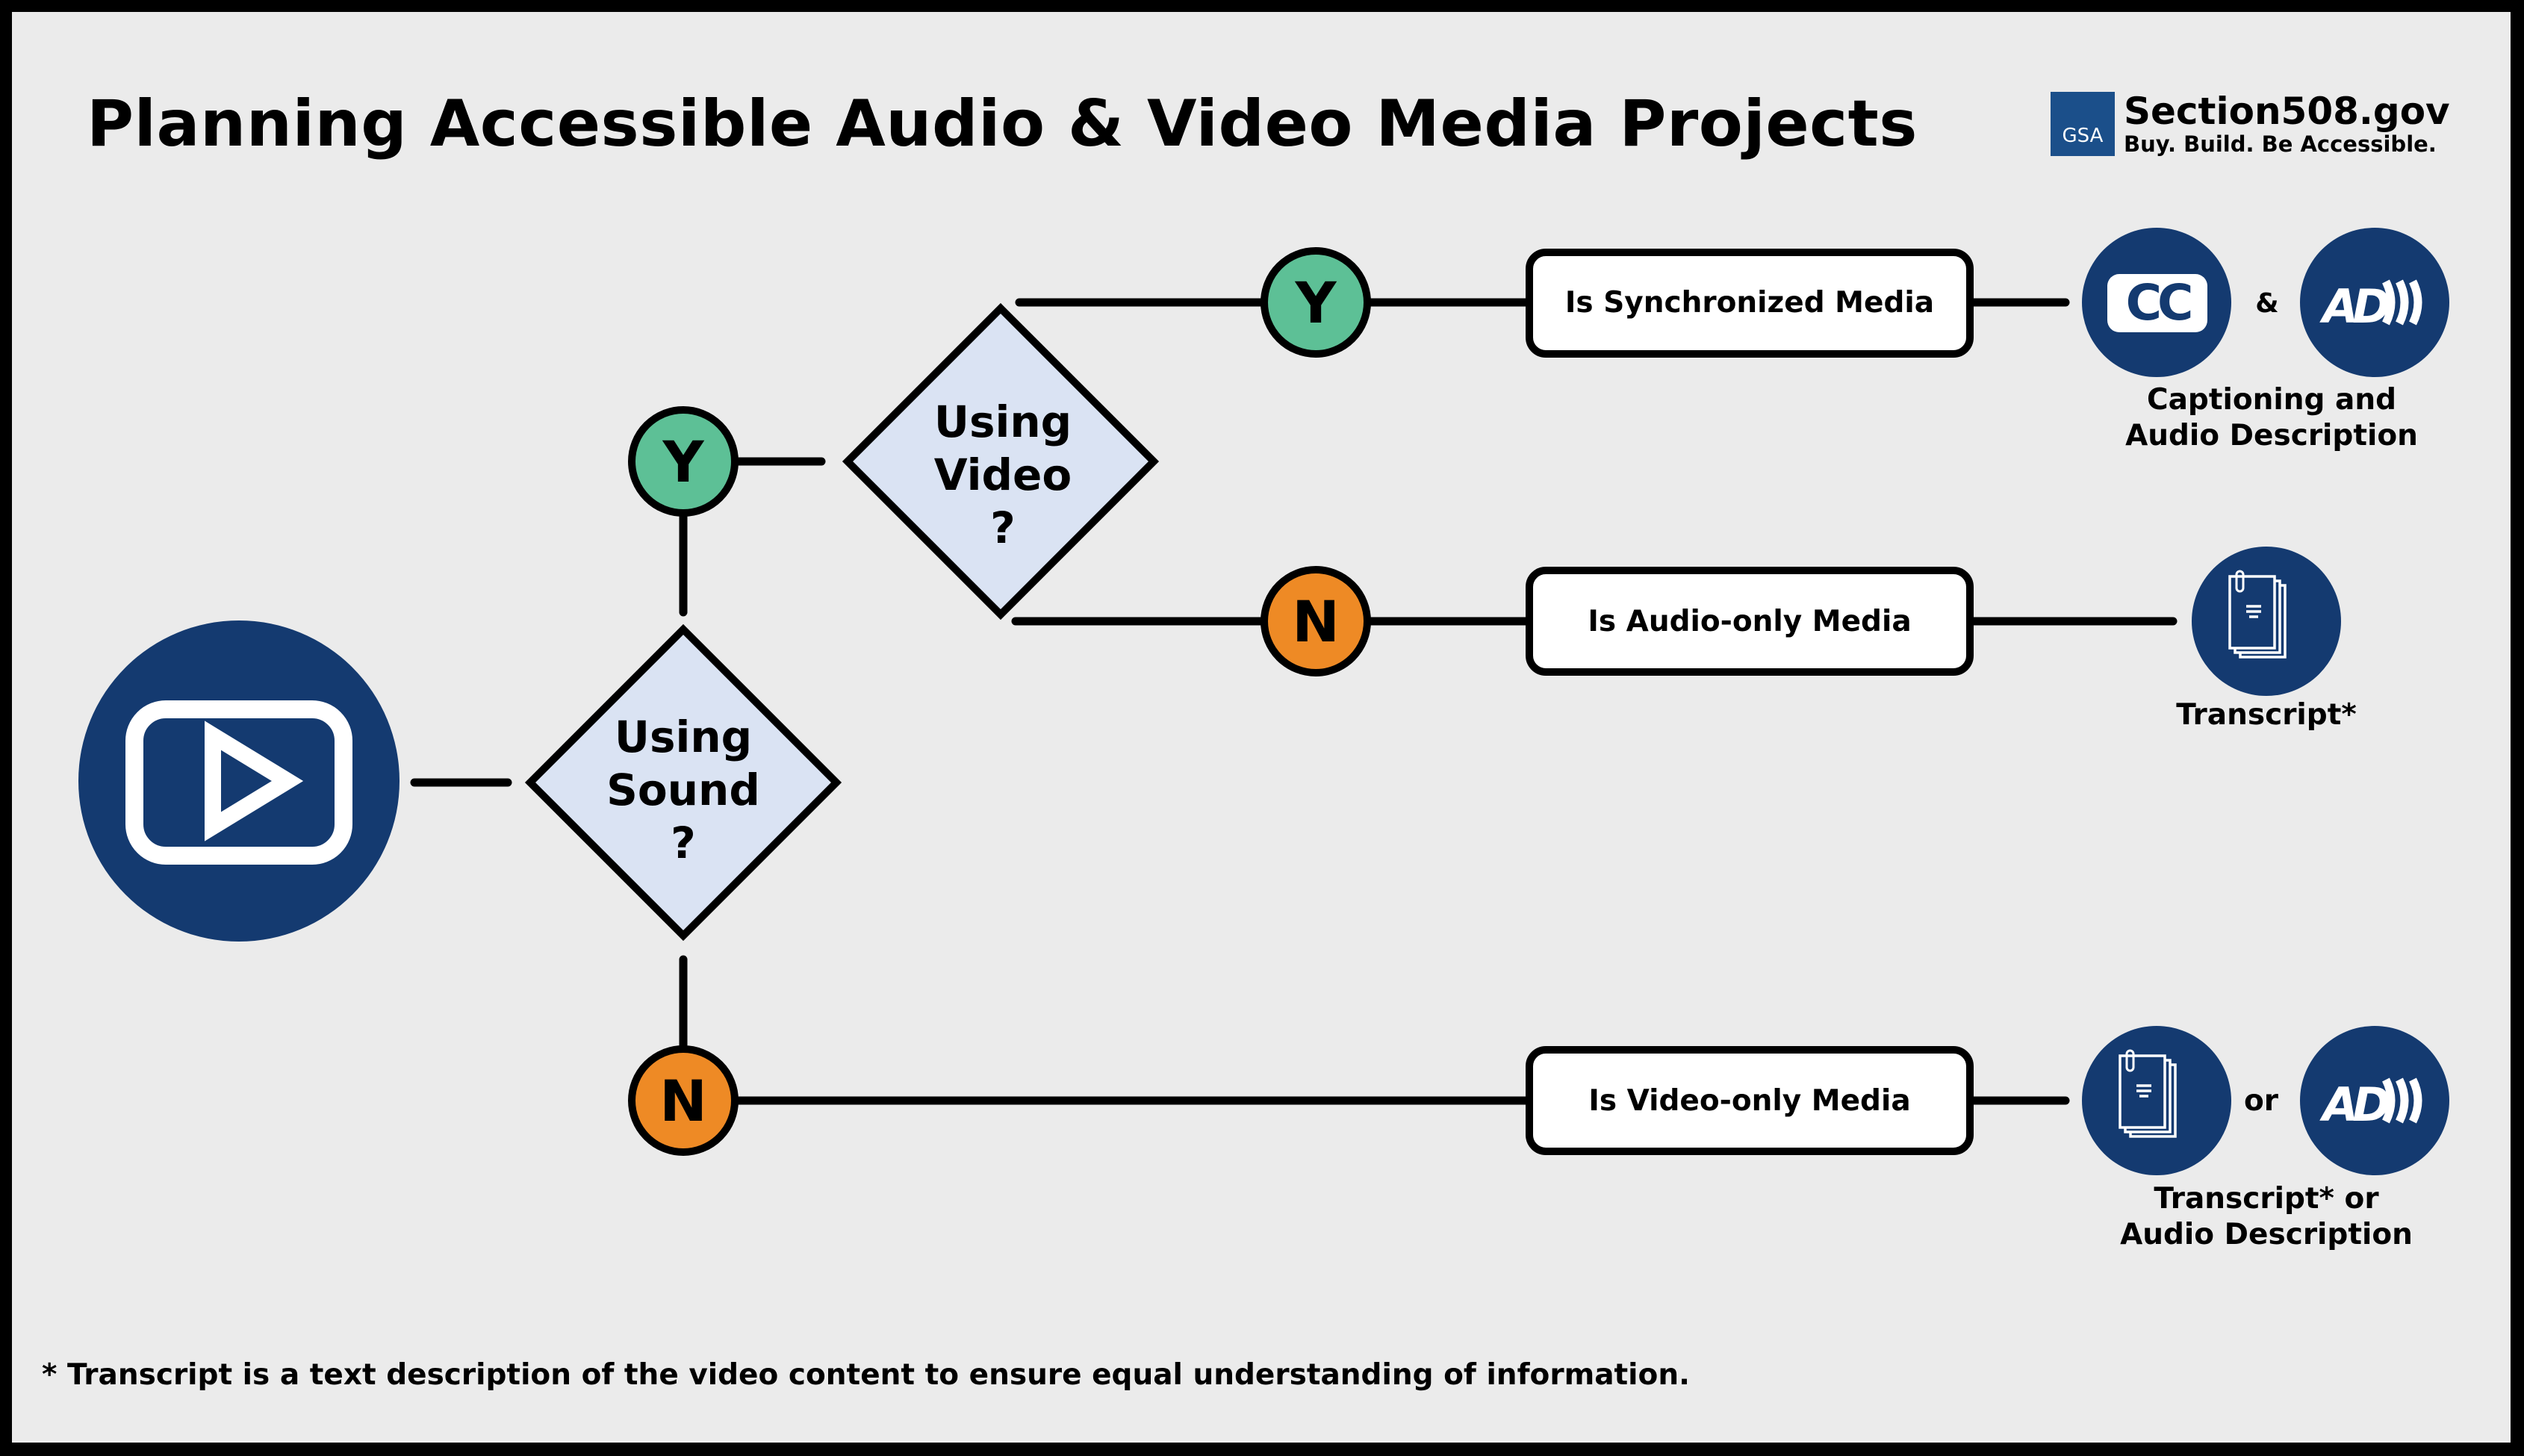  I want to click on caption-audio-line-1: Transcript*, so click(2266, 715).